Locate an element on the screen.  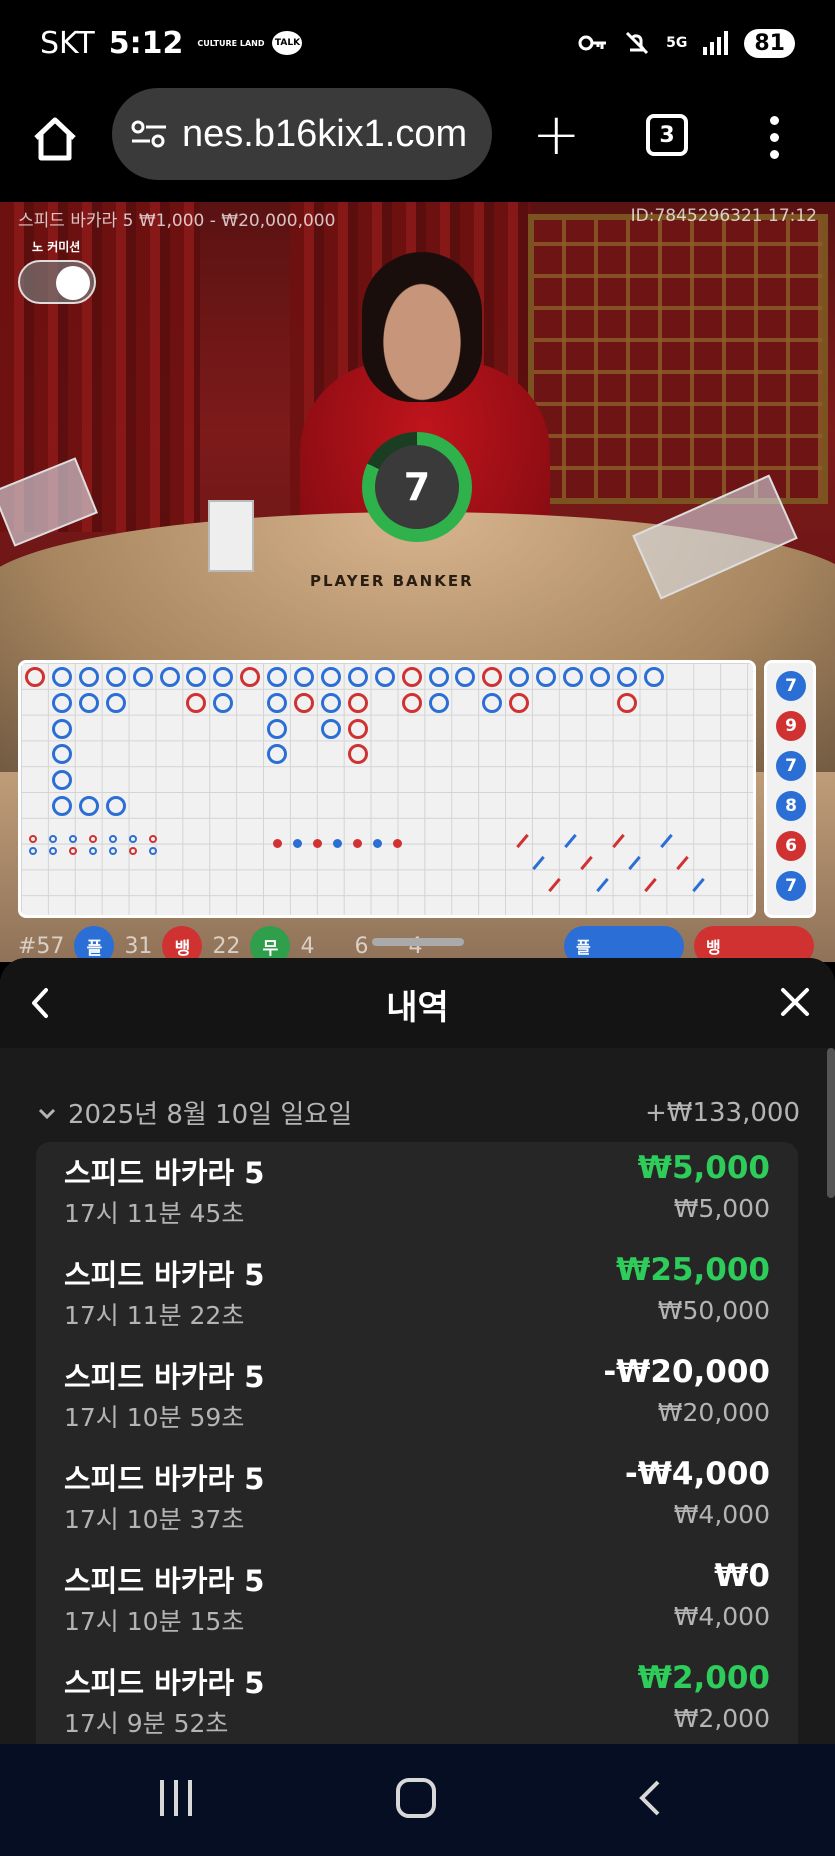
bet-result: -₩4,000 is located at coordinates (697, 1474).